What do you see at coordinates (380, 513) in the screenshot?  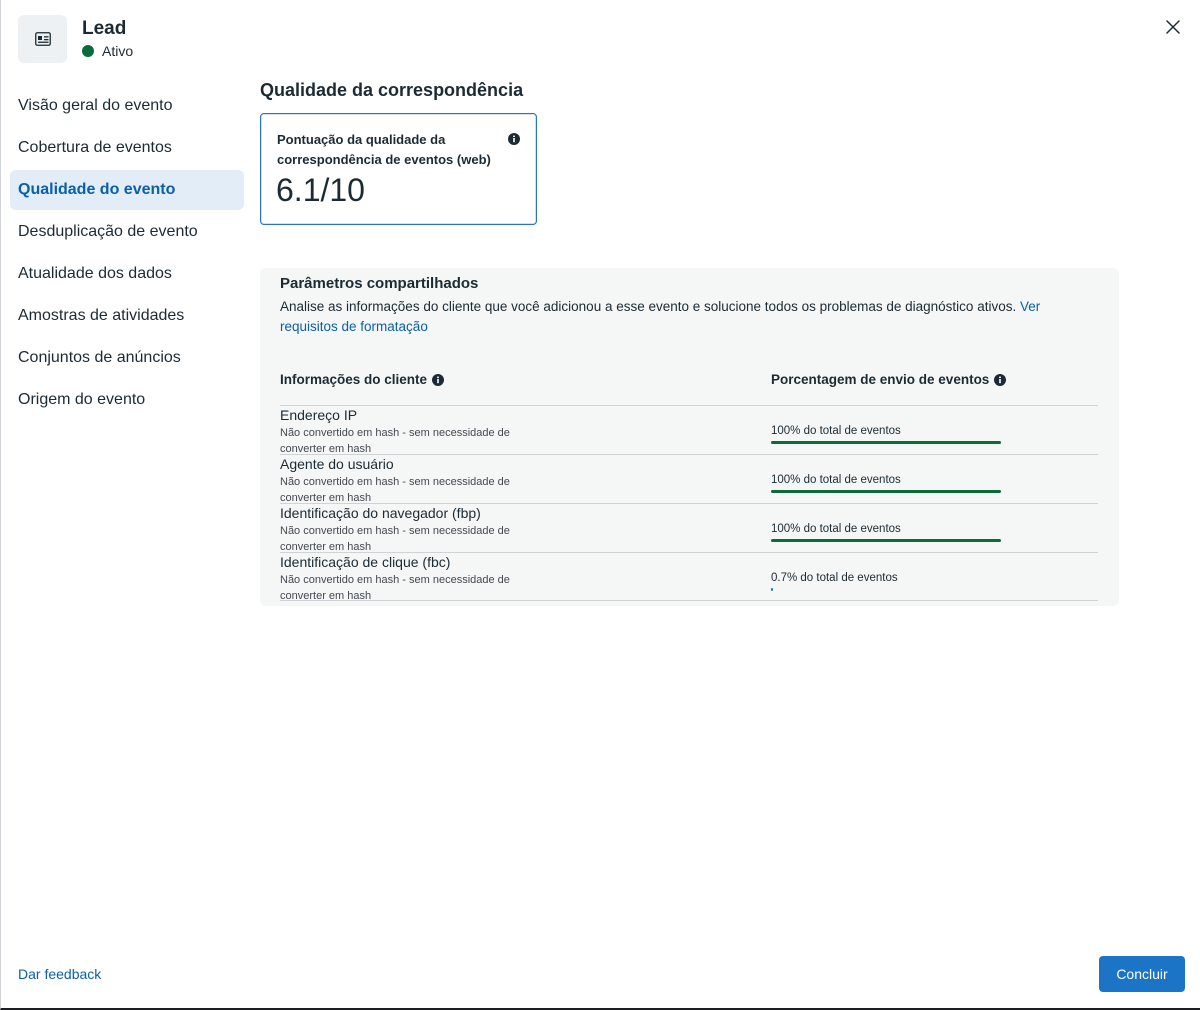 I see `parameter-name: Identificação do navegador (fbp)` at bounding box center [380, 513].